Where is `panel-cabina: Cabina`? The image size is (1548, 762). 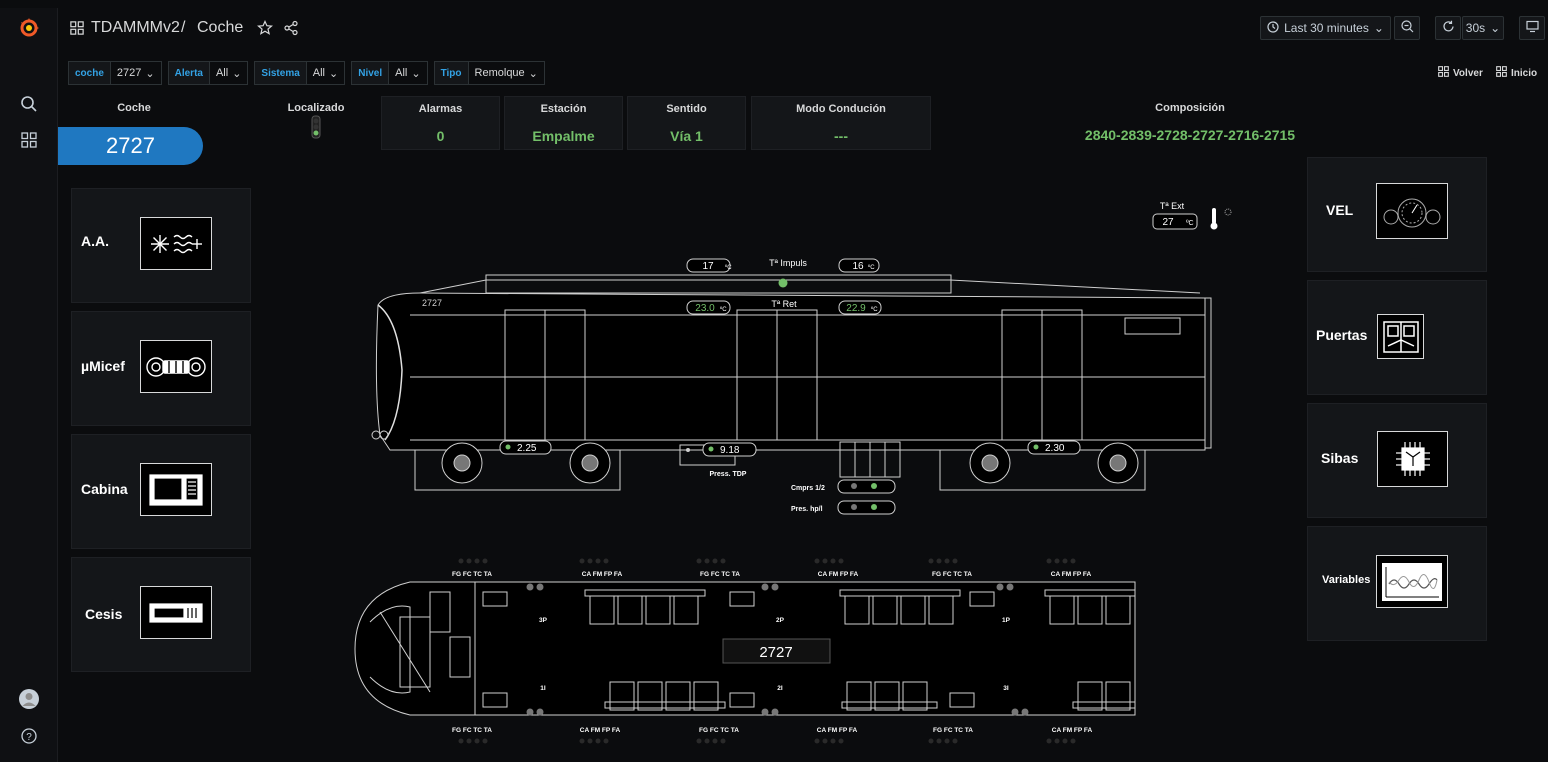 panel-cabina: Cabina is located at coordinates (161, 491).